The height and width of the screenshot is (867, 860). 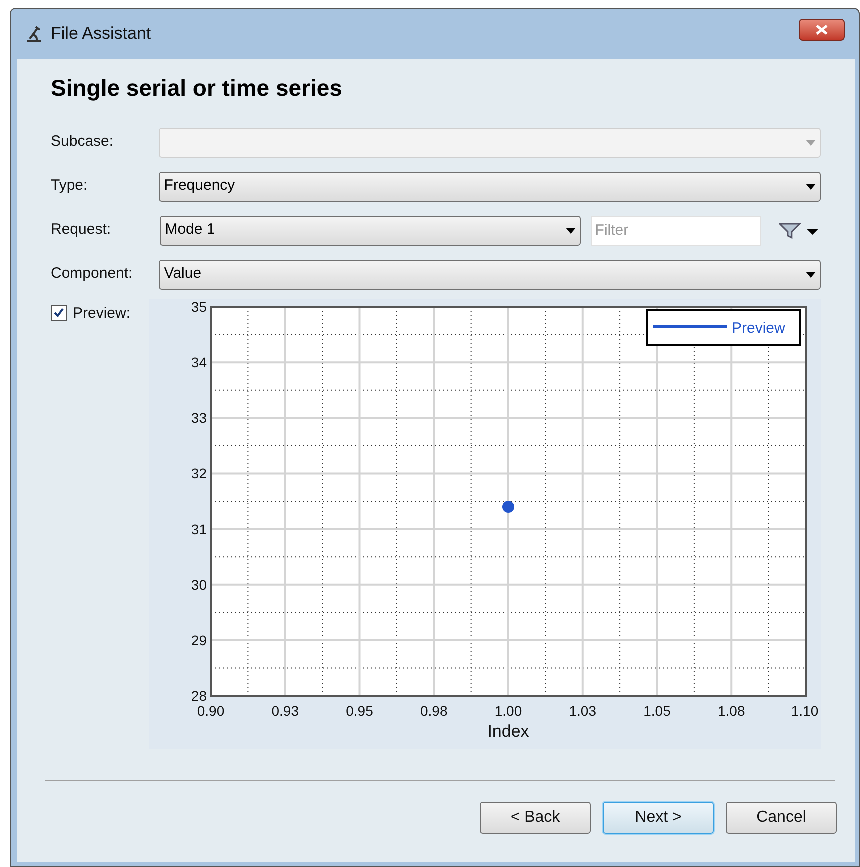 What do you see at coordinates (508, 710) in the screenshot?
I see `x-tick-label: 1.00` at bounding box center [508, 710].